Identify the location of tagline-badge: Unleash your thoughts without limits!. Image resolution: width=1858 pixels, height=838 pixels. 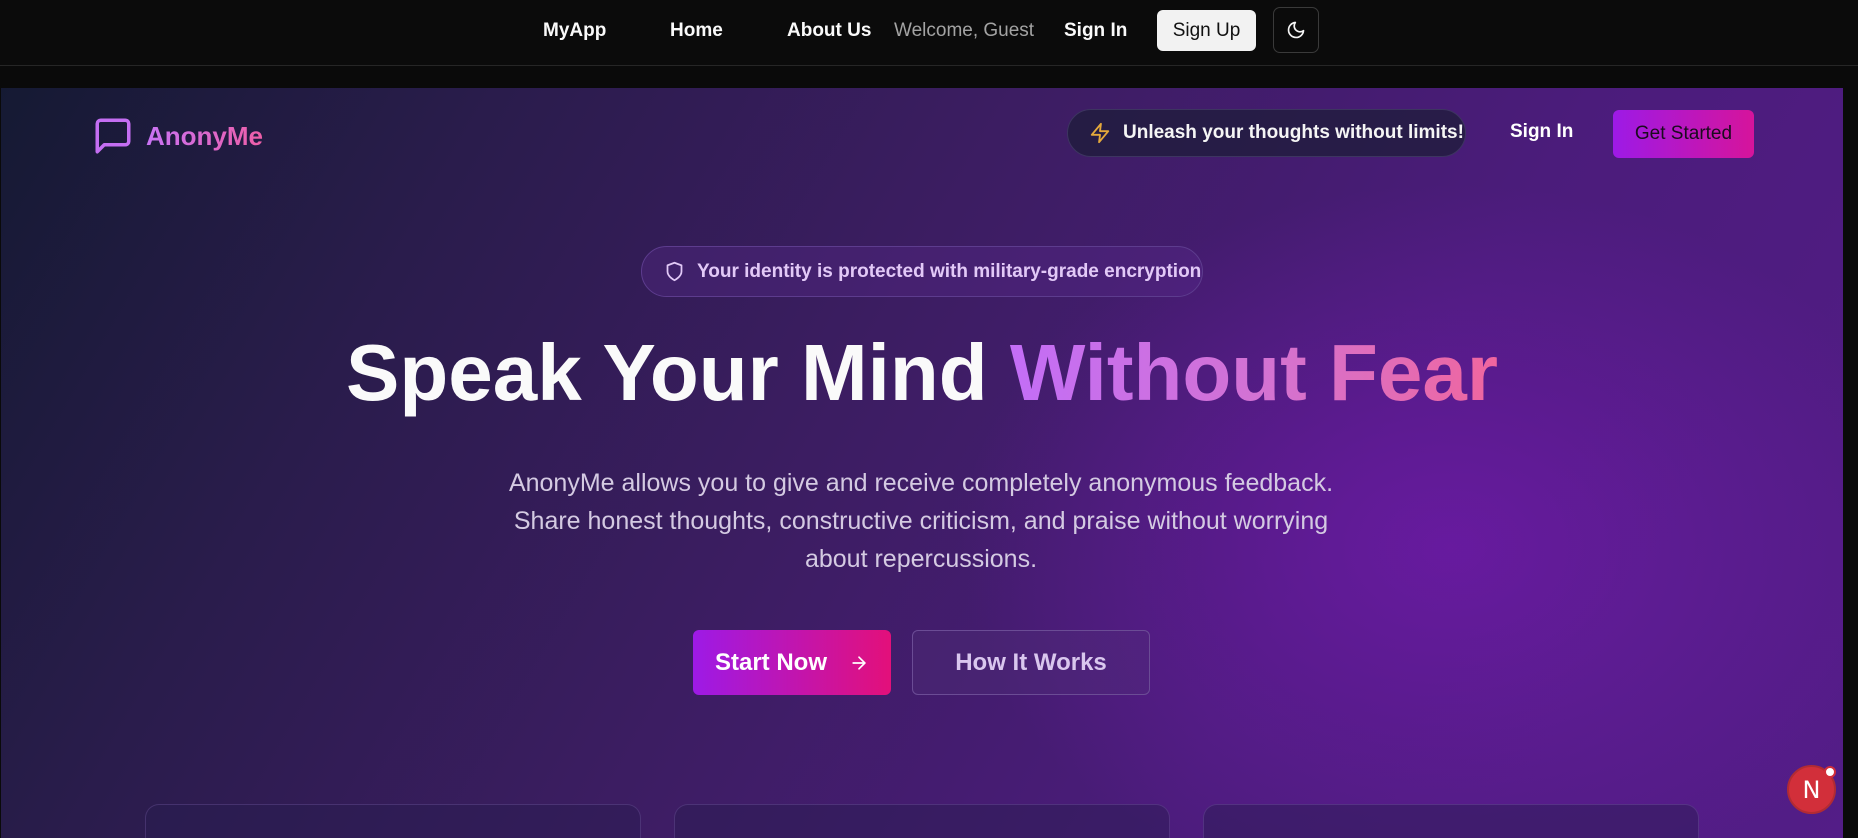
(1266, 133).